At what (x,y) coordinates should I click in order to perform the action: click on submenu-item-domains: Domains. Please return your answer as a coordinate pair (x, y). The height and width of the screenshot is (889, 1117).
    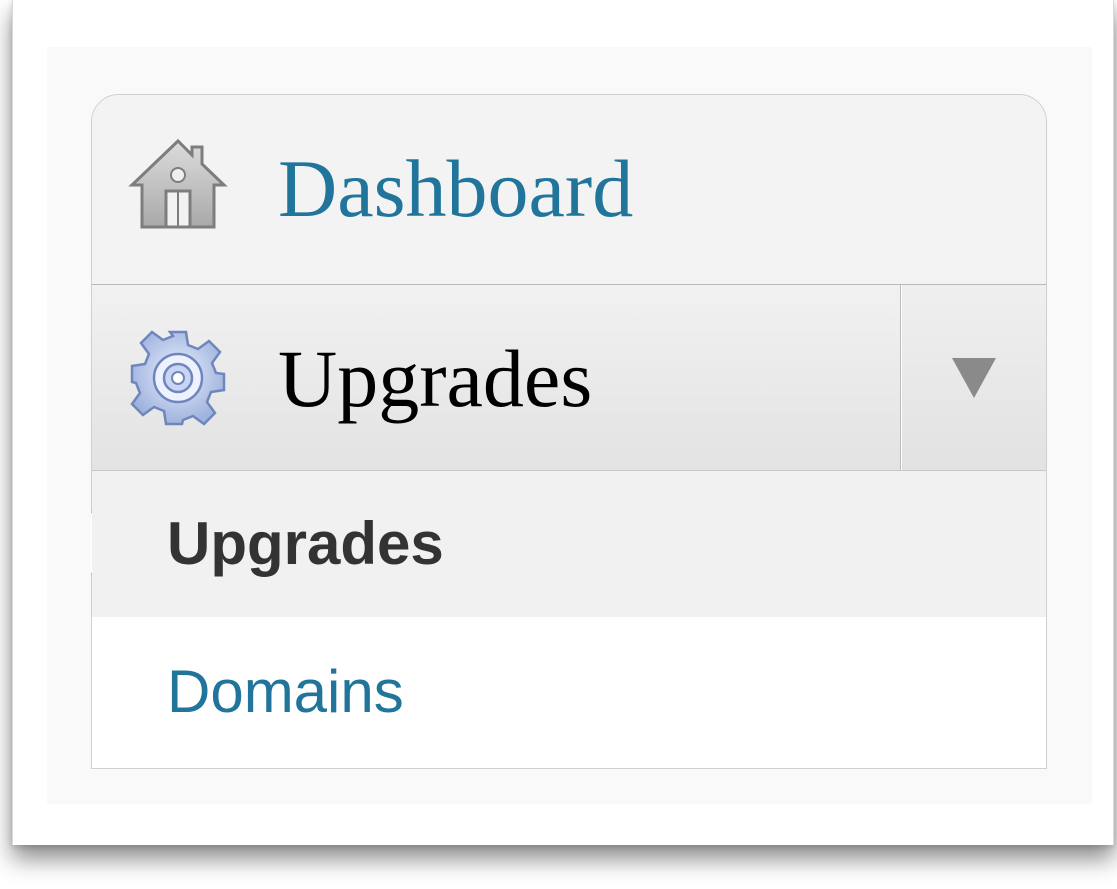
    Looking at the image, I should click on (569, 692).